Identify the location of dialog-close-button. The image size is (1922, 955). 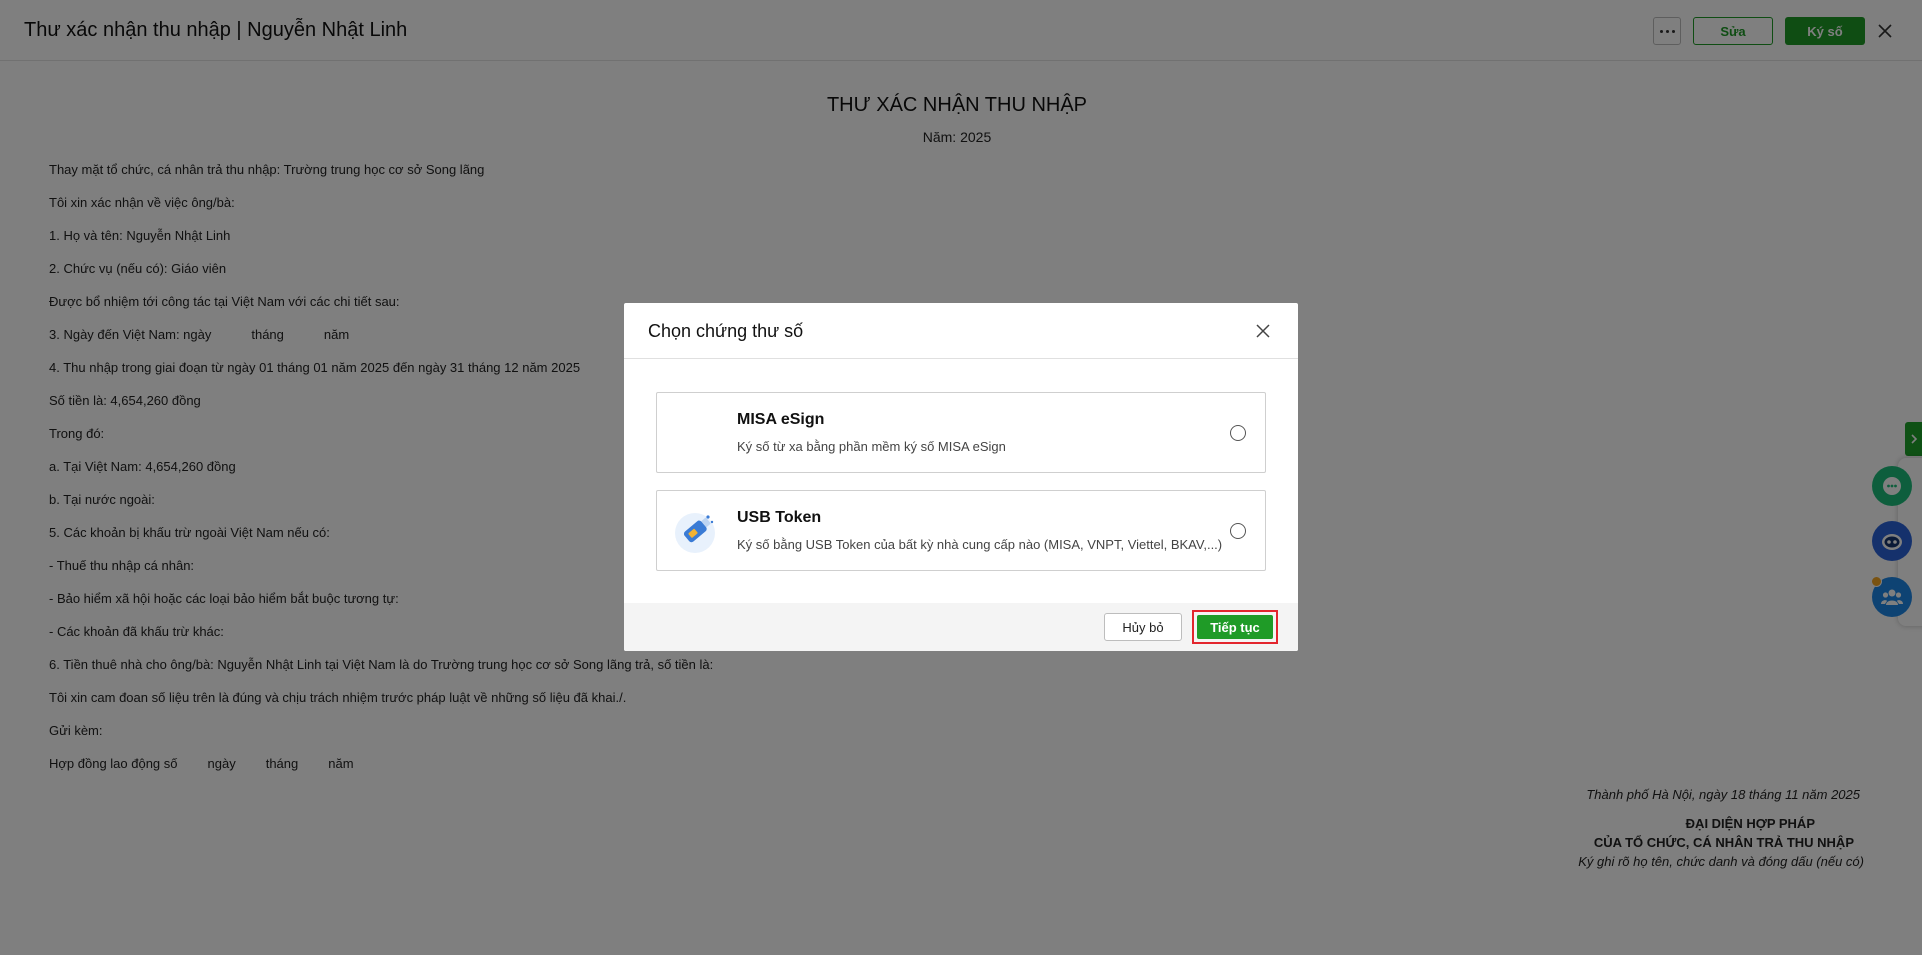
(1263, 331).